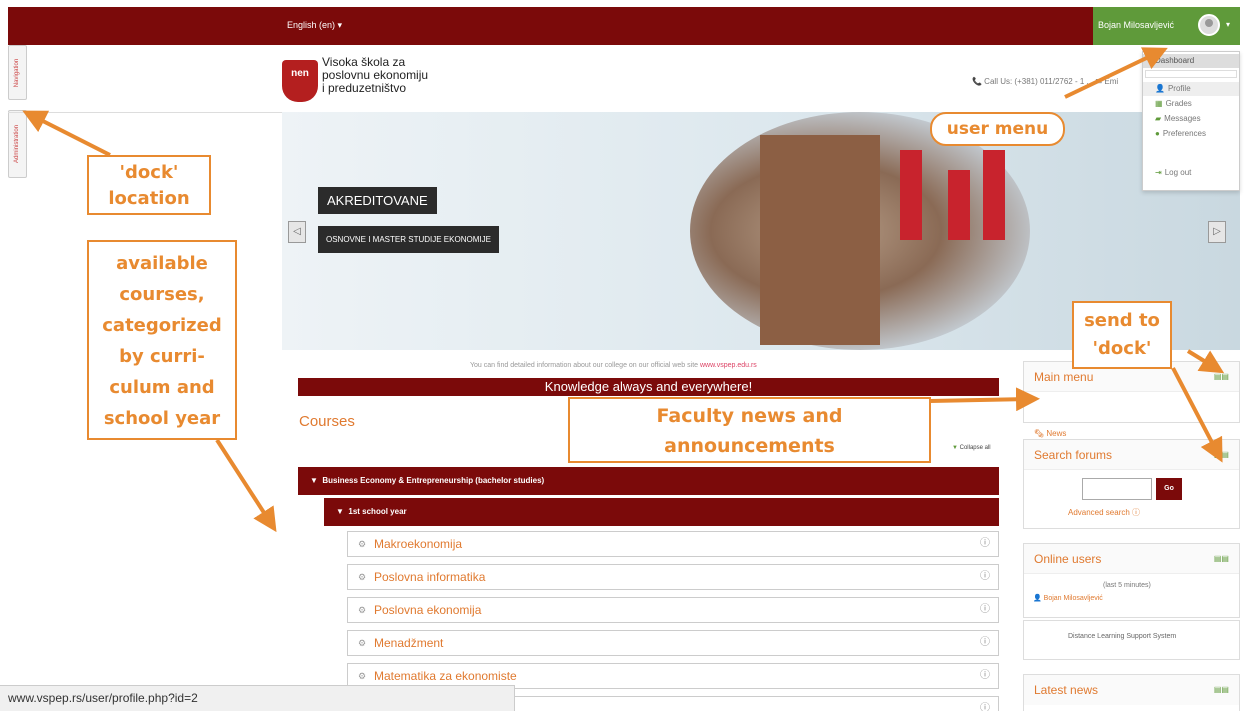 This screenshot has height=711, width=1247. I want to click on top-navbar, so click(624, 26).